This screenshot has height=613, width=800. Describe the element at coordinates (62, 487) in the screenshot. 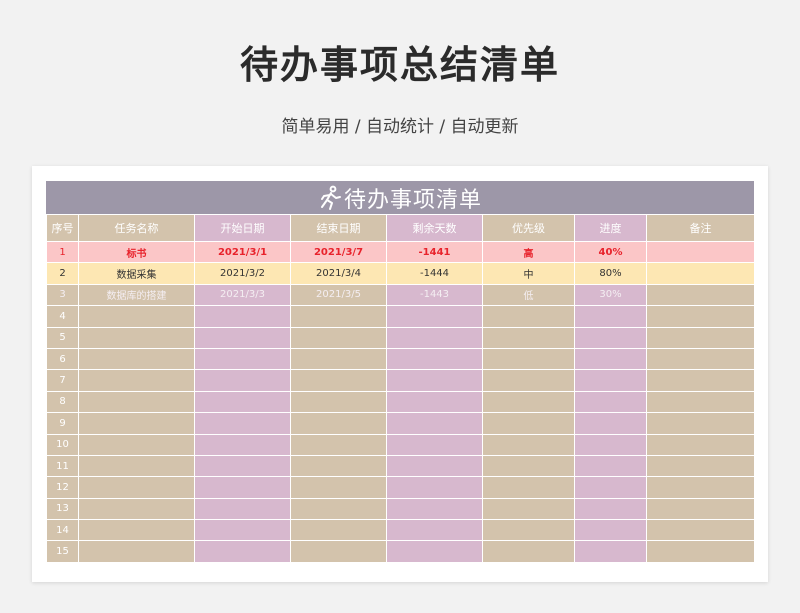

I see `cell-index: 12` at that location.